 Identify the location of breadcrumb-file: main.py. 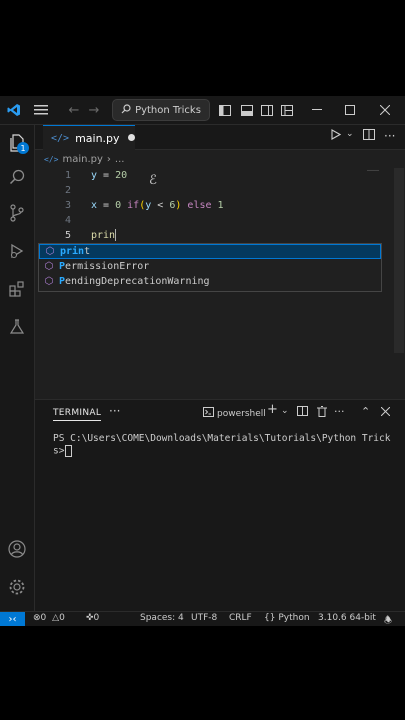
(82, 159).